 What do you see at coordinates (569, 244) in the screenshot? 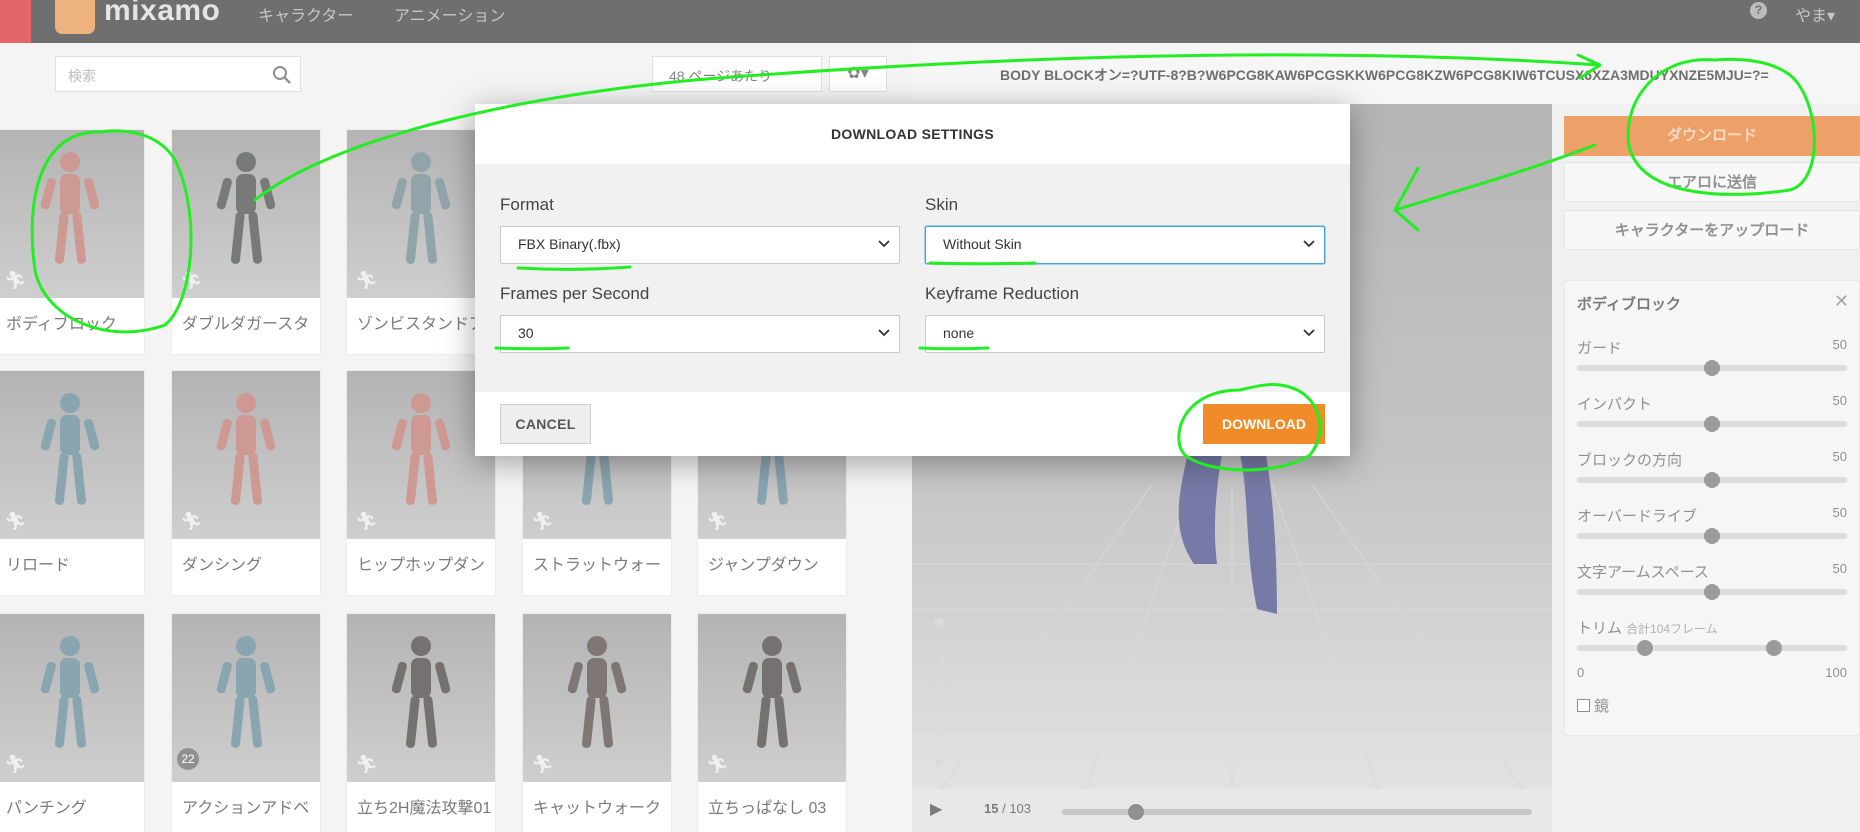
I see `format-value: FBX Binary(.fbx)` at bounding box center [569, 244].